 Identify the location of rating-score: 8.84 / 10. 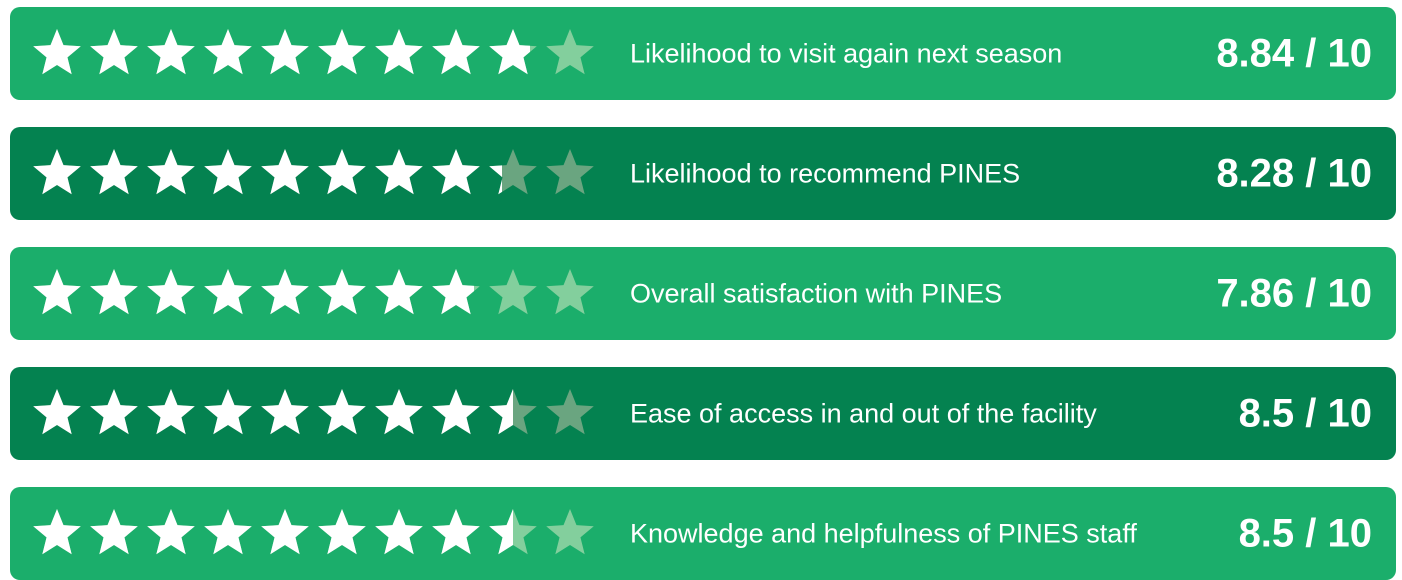
(1294, 53).